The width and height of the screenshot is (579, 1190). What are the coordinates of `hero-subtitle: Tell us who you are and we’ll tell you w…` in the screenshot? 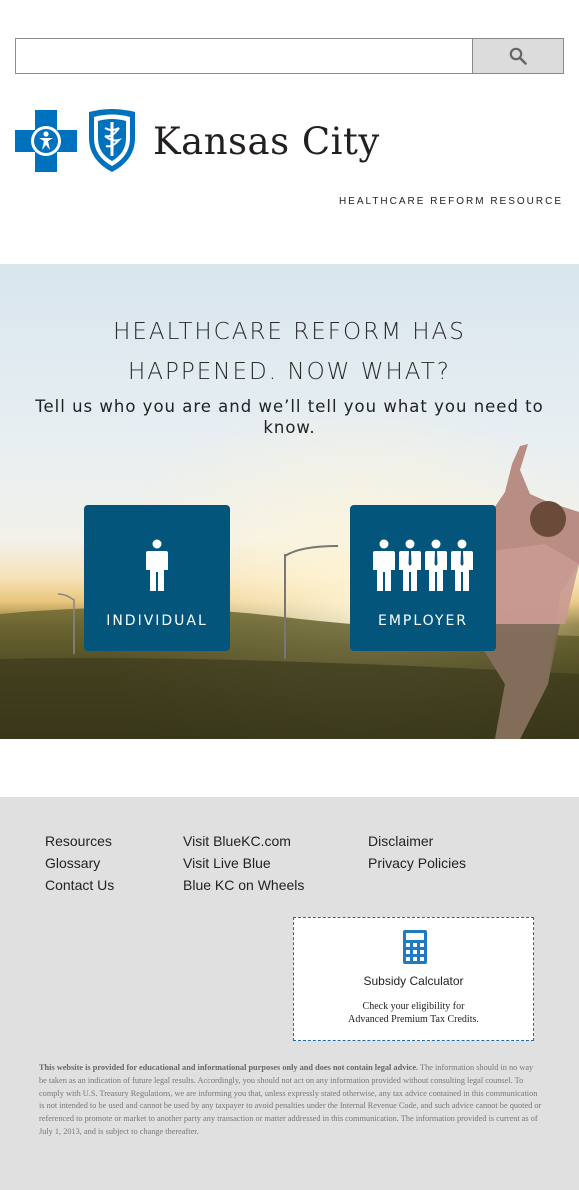 It's located at (289, 417).